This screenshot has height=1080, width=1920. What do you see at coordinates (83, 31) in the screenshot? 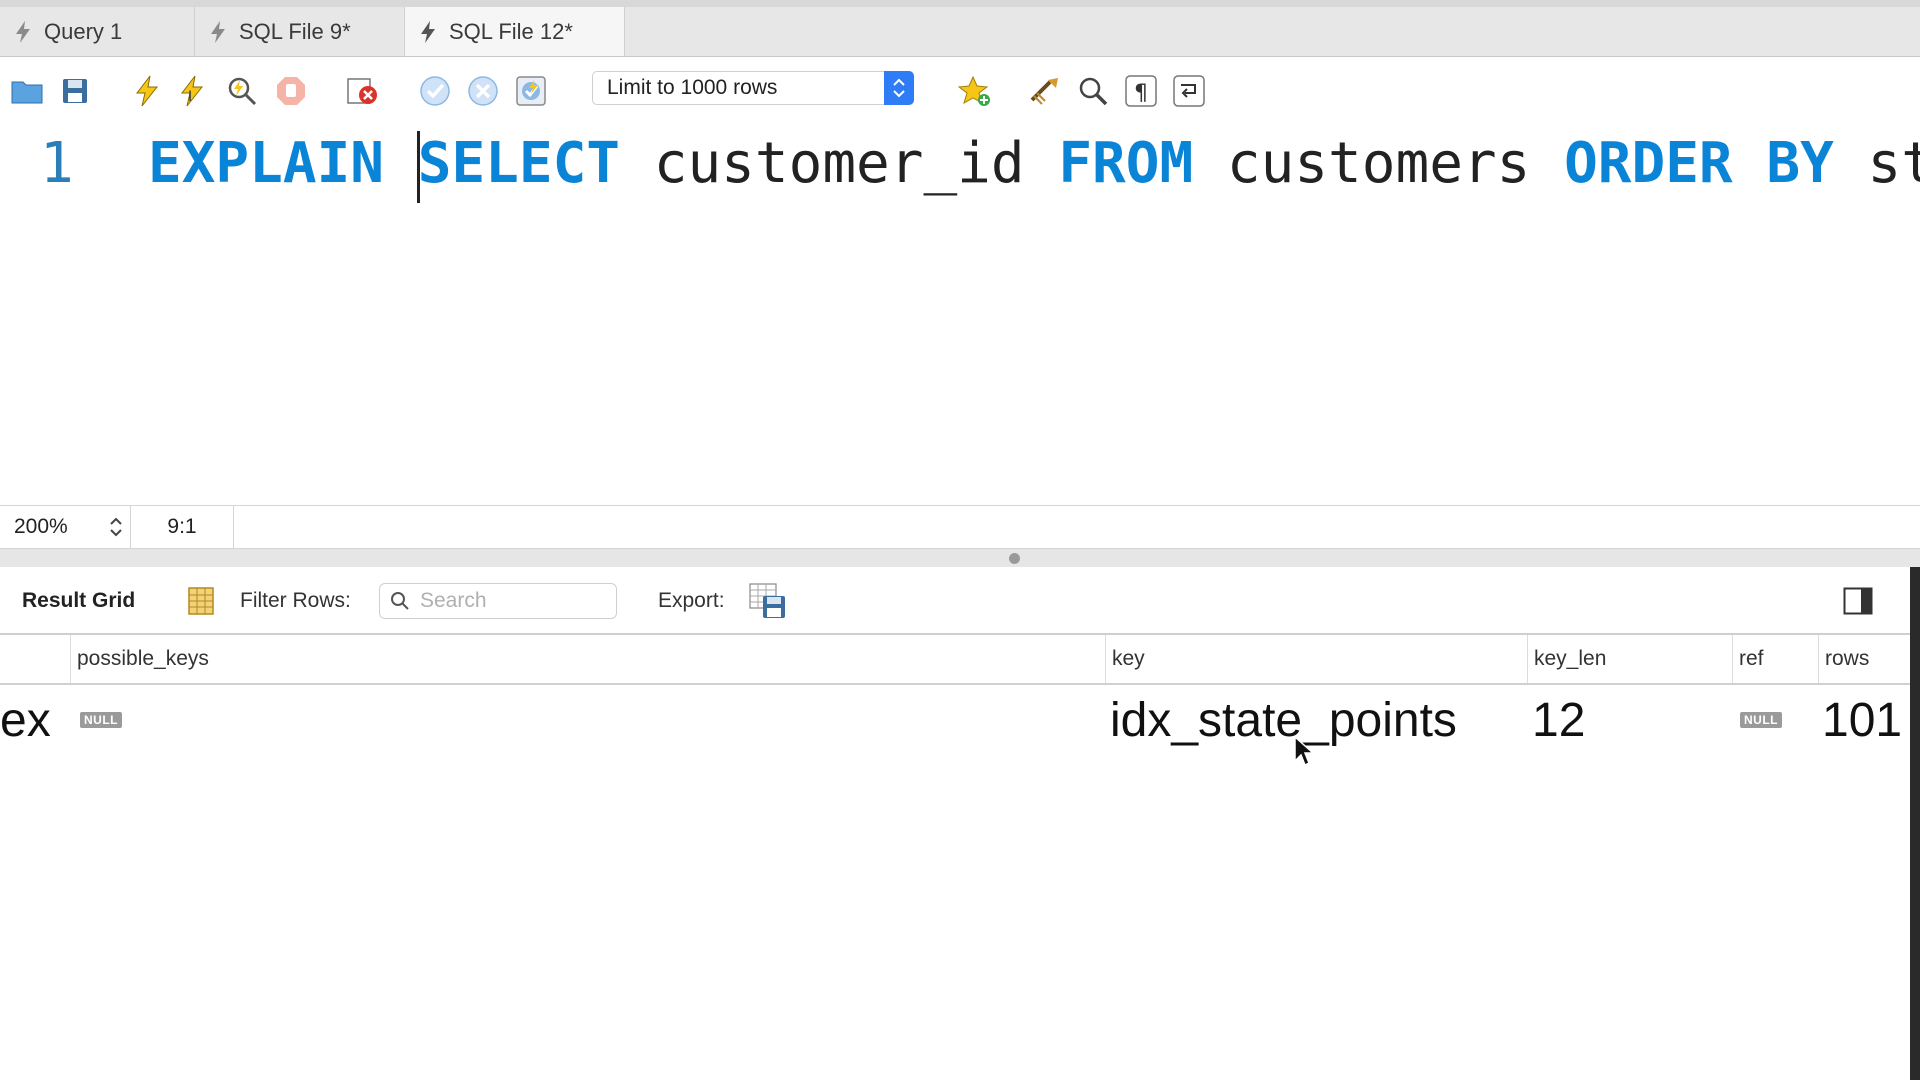
I see `tab-label: Query 1` at bounding box center [83, 31].